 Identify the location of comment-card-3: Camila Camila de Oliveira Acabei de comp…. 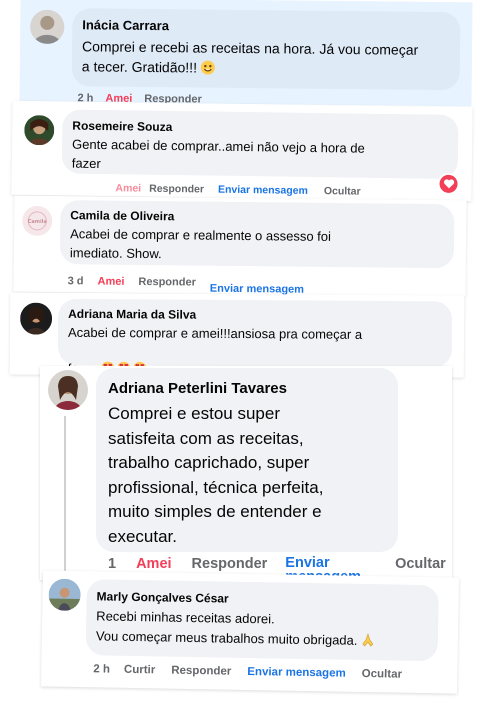
(240, 246).